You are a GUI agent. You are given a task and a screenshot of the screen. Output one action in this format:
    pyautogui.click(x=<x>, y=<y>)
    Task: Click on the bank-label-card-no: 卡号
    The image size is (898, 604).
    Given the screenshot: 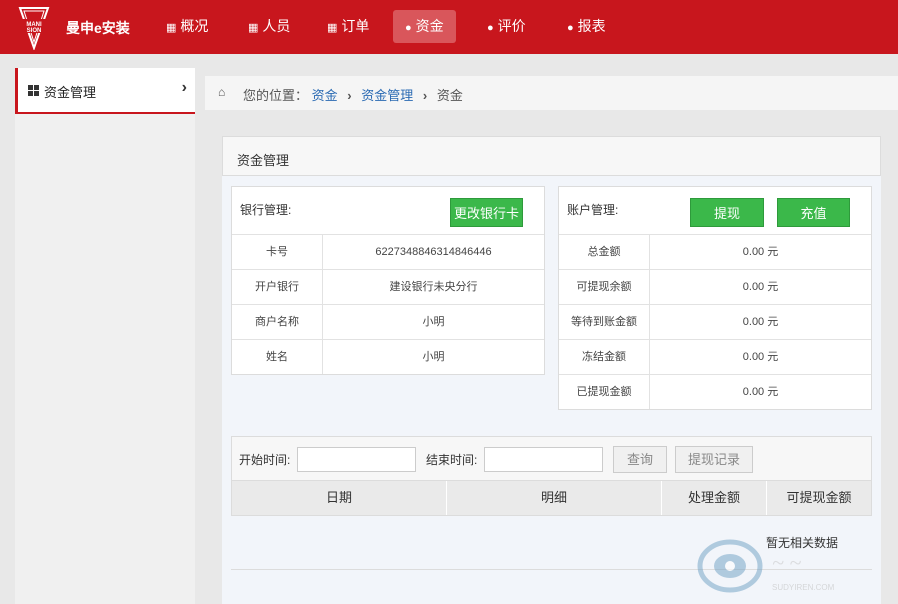 What is the action you would take?
    pyautogui.click(x=277, y=252)
    